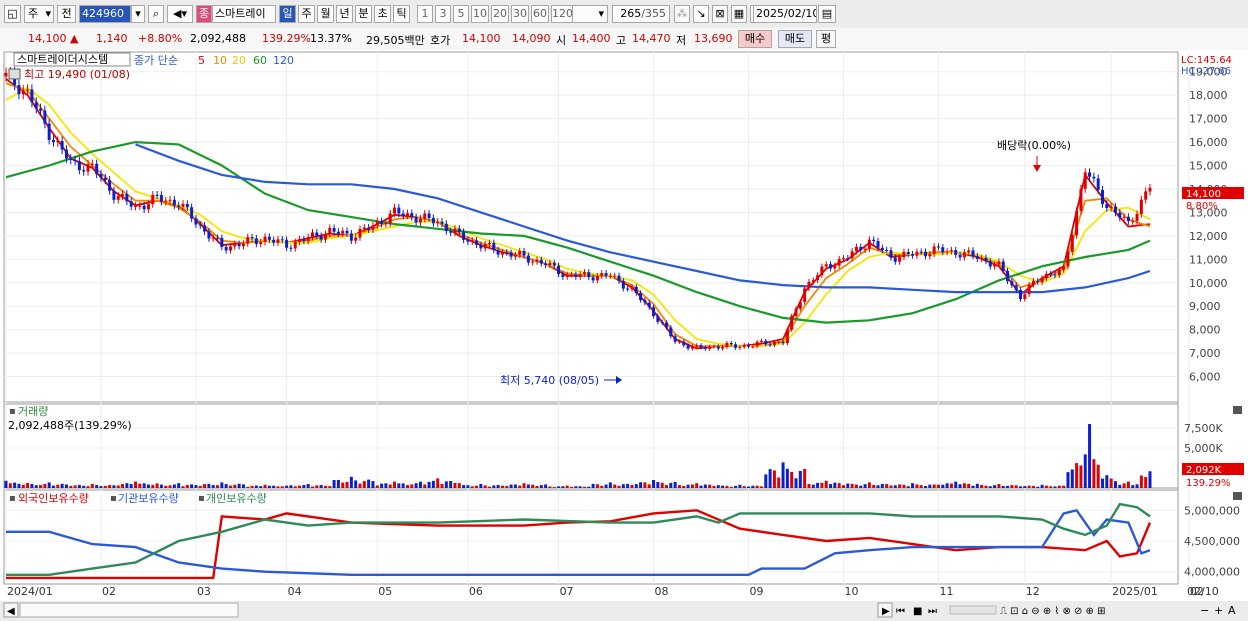 This screenshot has width=1248, height=621. Describe the element at coordinates (720, 14) in the screenshot. I see `crosshair-icon: ⊠` at that location.